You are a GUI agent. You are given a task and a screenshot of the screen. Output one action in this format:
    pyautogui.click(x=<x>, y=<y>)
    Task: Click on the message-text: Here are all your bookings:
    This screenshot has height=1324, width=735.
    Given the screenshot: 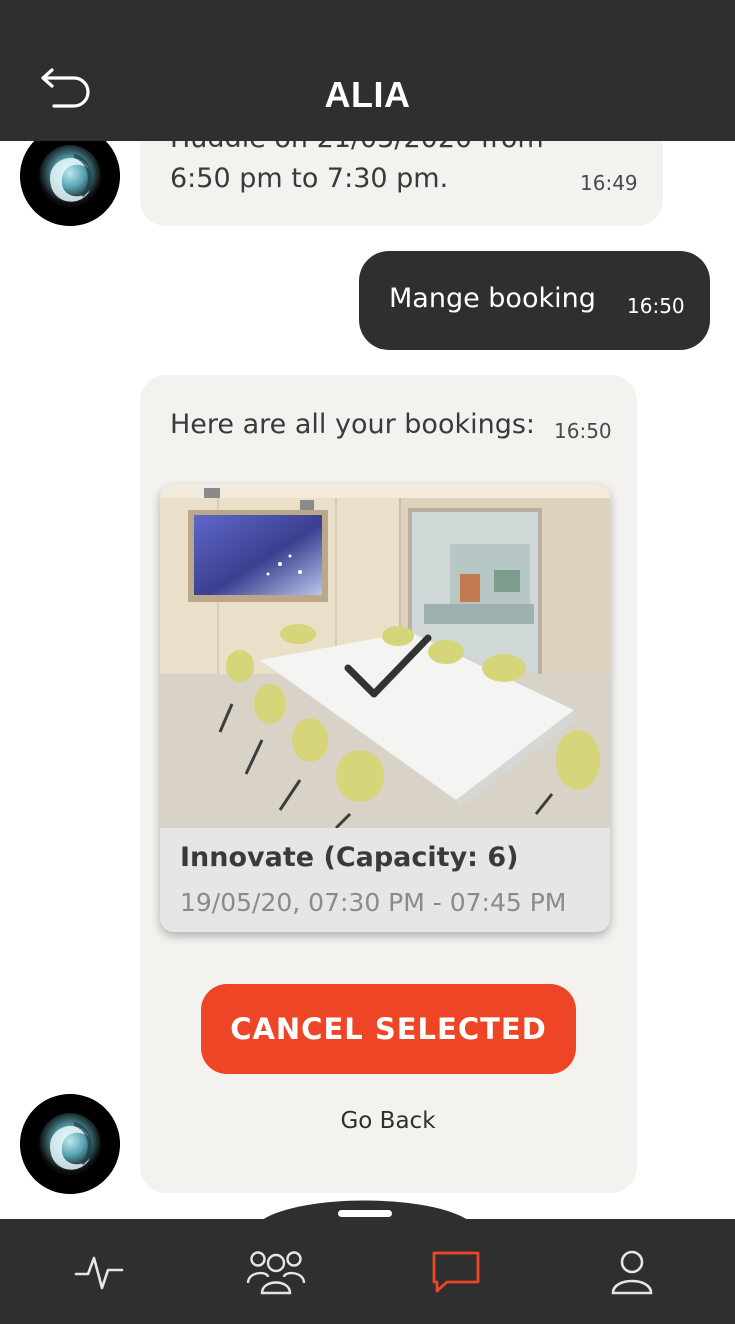 What is the action you would take?
    pyautogui.click(x=353, y=424)
    